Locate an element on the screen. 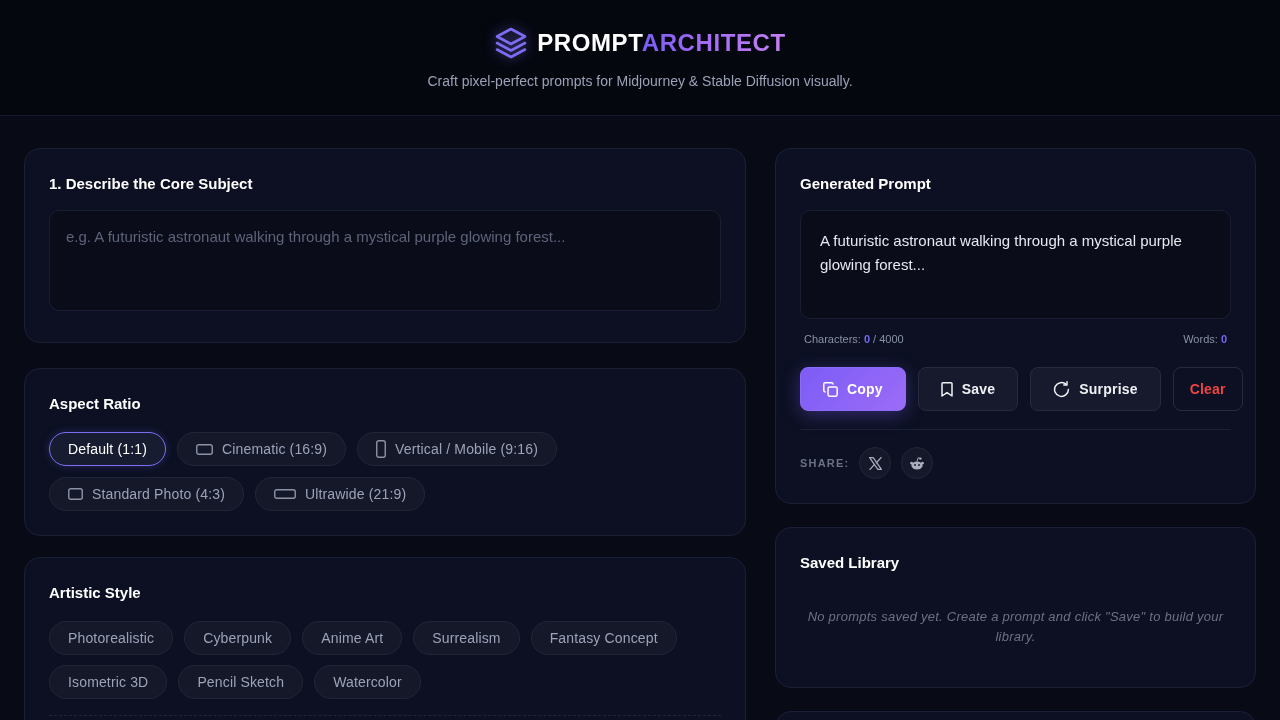  aspect-ratio-chip: Standard Photo (4:3) is located at coordinates (146, 494).